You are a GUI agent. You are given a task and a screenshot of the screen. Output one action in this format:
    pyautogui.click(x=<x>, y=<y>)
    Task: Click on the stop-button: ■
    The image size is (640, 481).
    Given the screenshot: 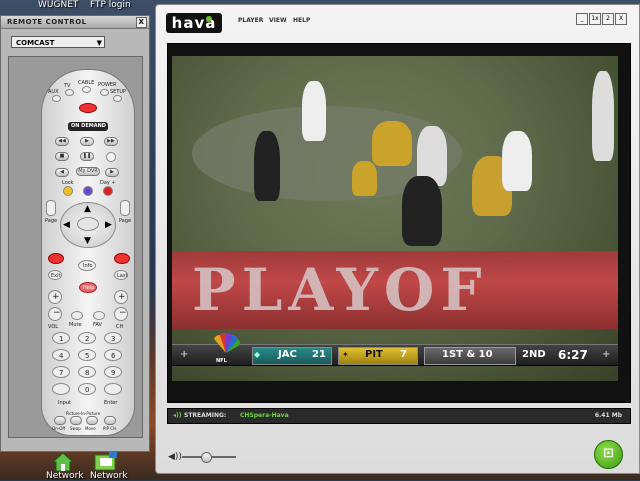 What is the action you would take?
    pyautogui.click(x=62, y=156)
    